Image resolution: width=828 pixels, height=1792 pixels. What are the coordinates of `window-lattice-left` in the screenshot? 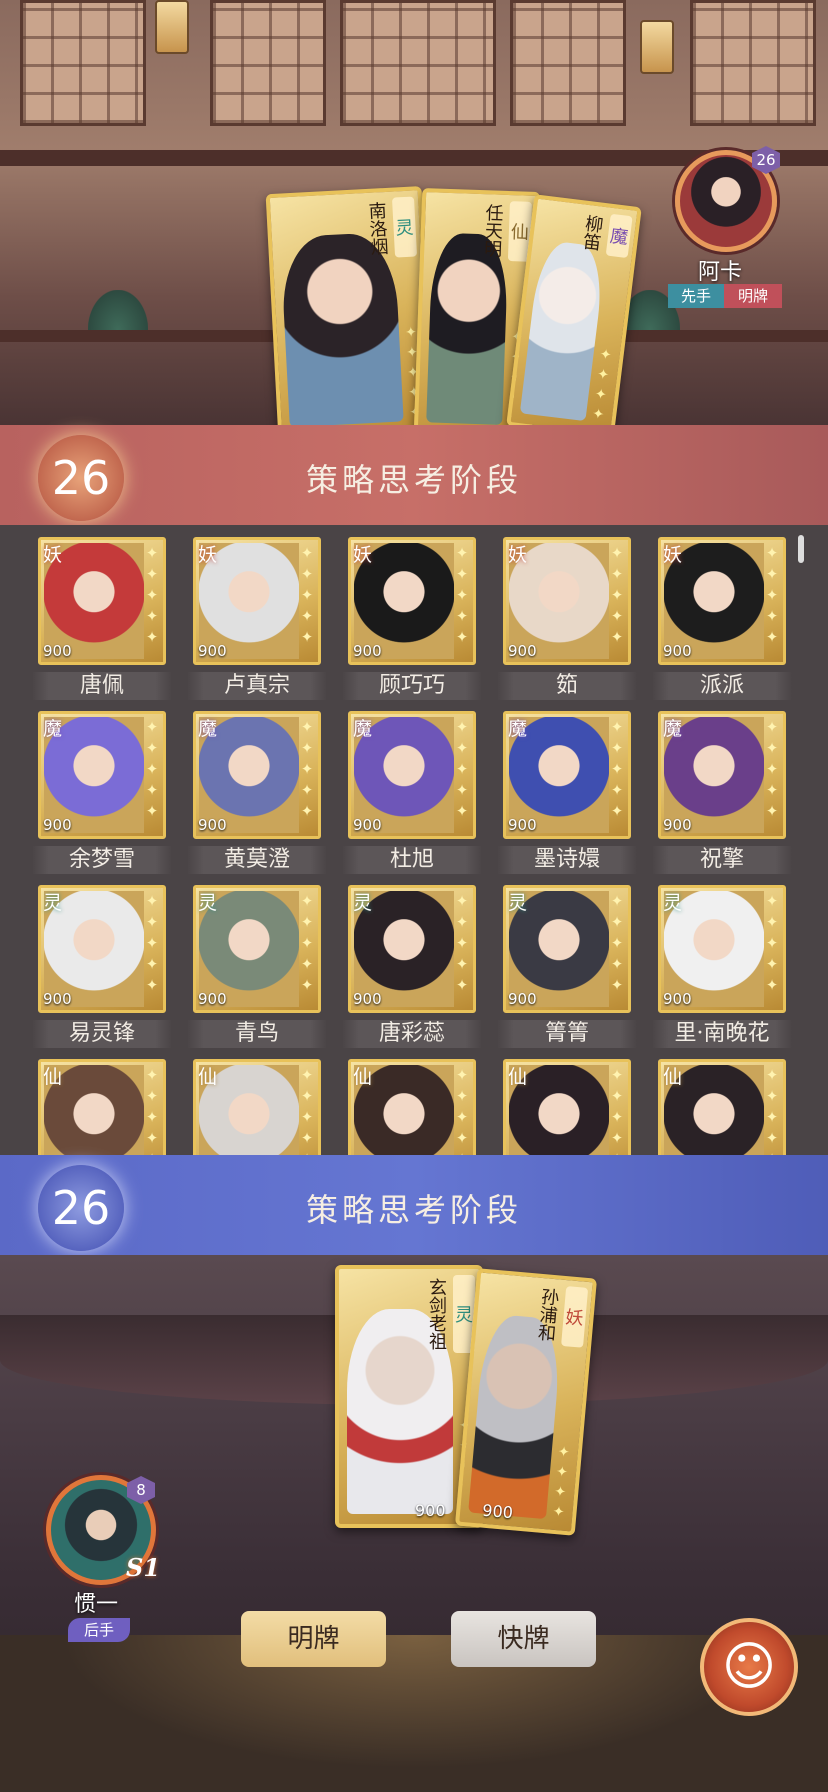 It's located at (83, 63).